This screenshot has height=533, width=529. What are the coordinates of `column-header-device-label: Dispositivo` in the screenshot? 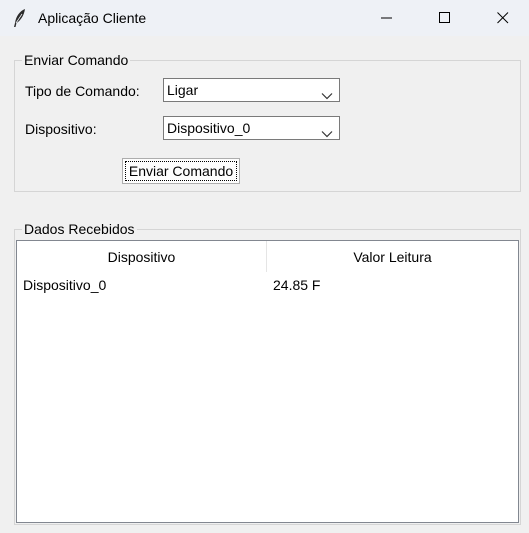 It's located at (141, 256).